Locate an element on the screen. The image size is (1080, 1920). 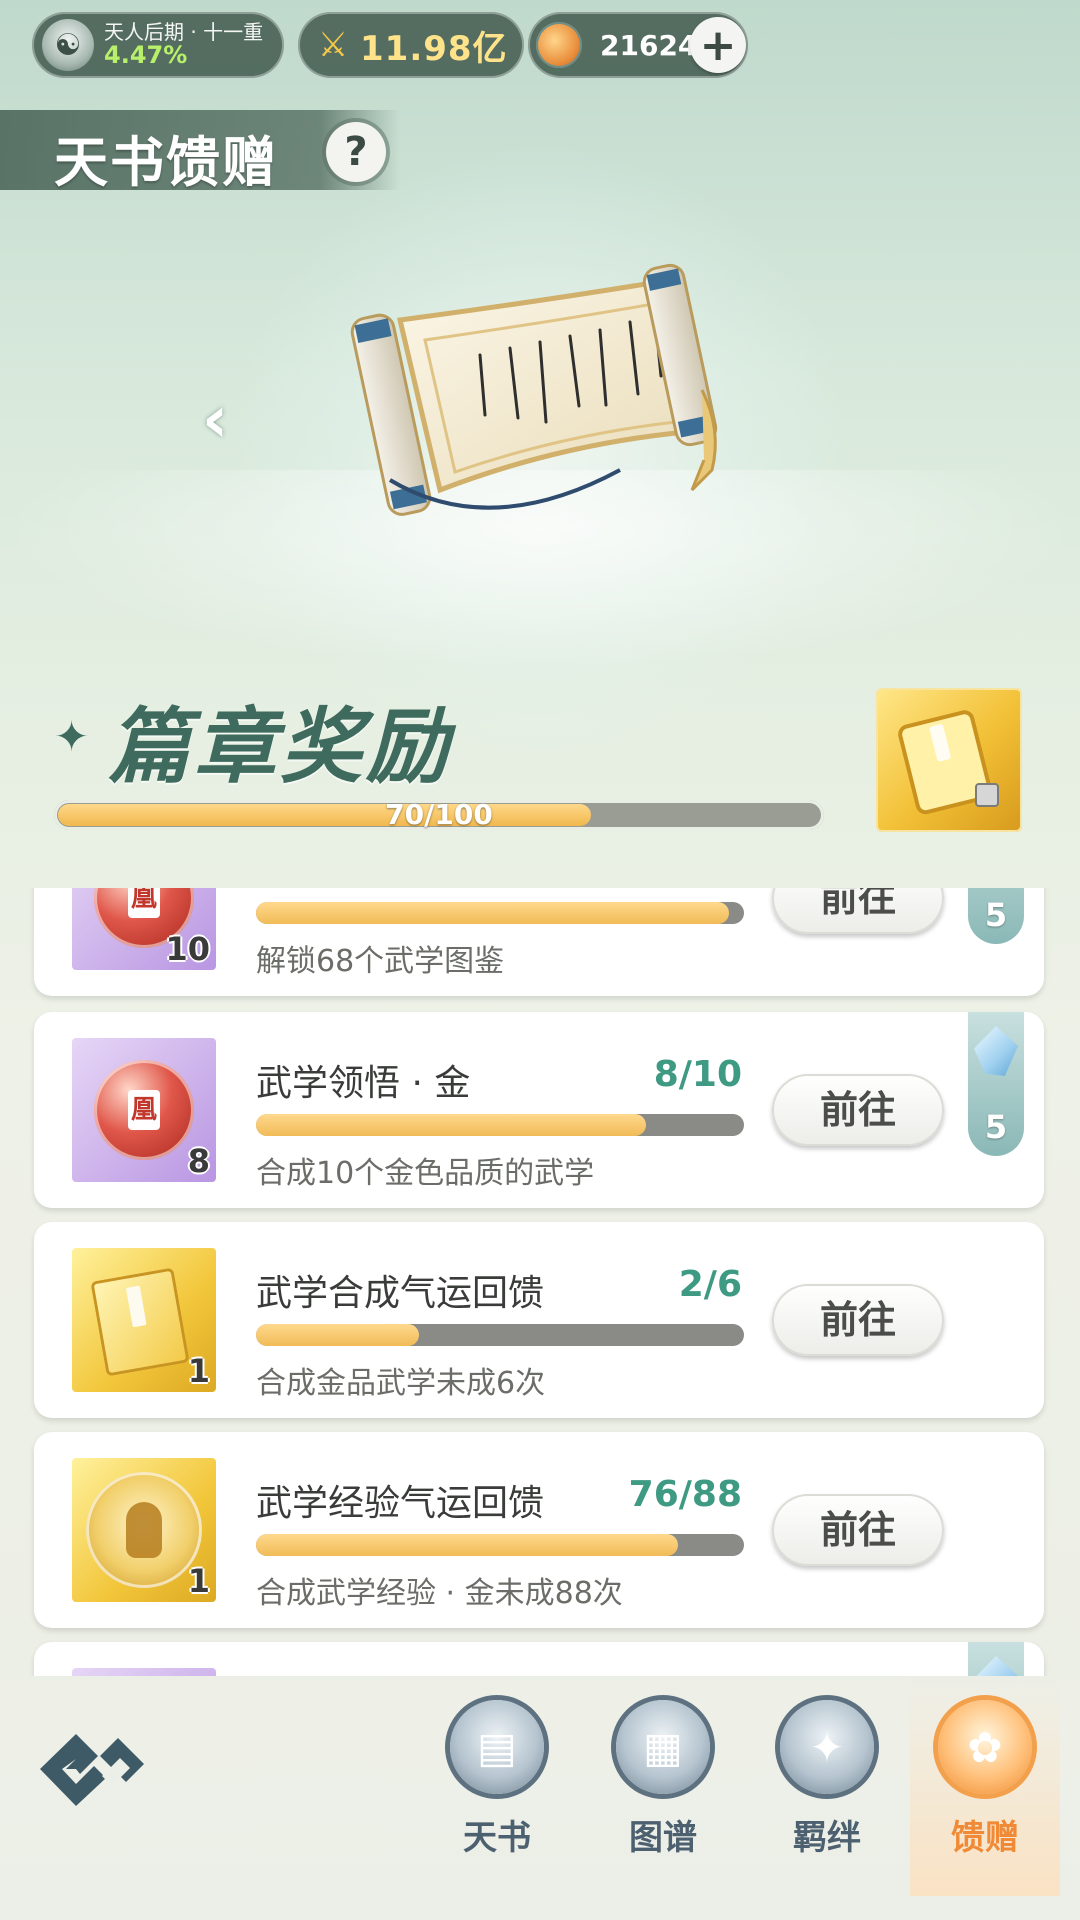
nav-label: 天书 is located at coordinates (497, 1838).